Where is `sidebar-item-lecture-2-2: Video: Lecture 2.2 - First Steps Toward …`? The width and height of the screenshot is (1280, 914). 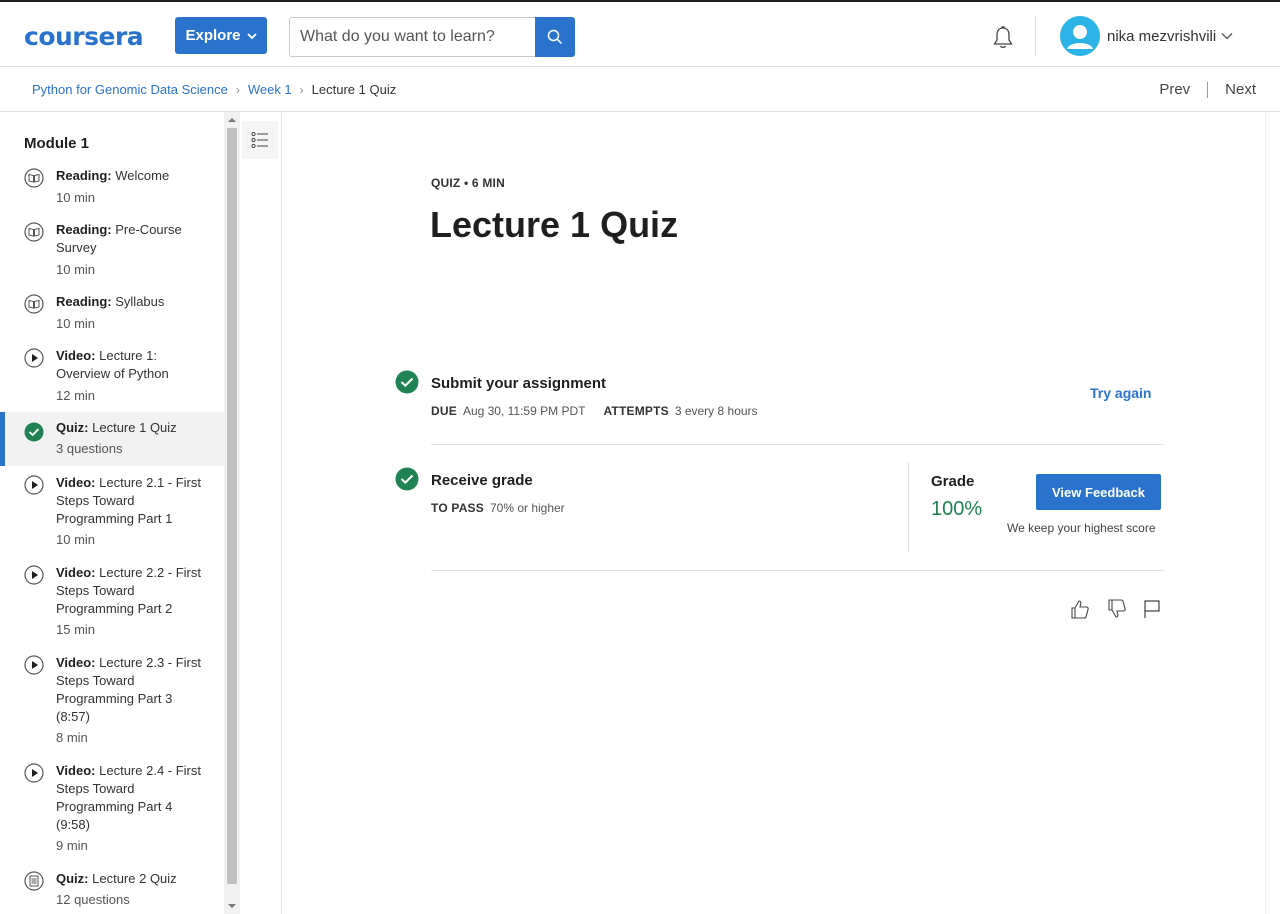
sidebar-item-lecture-2-2: Video: Lecture 2.2 - First Steps Toward … is located at coordinates (112, 601).